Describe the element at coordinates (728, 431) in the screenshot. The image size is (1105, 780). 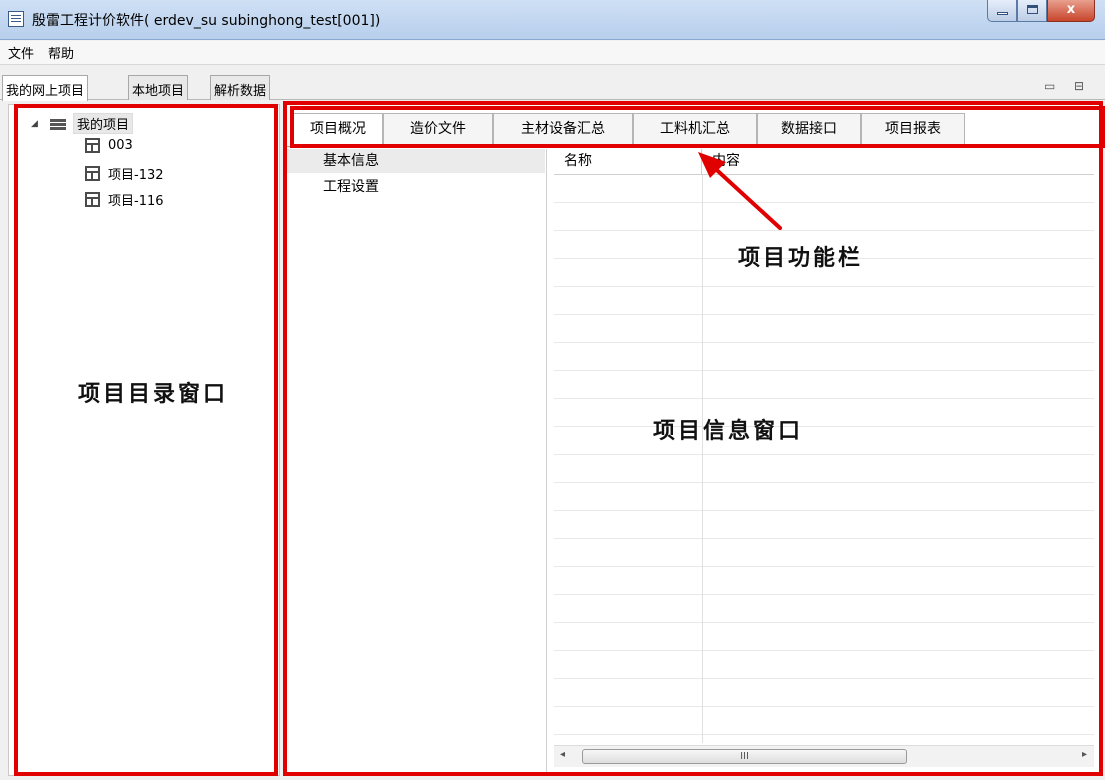
I see `info-window-annotation: 项目信息窗口` at that location.